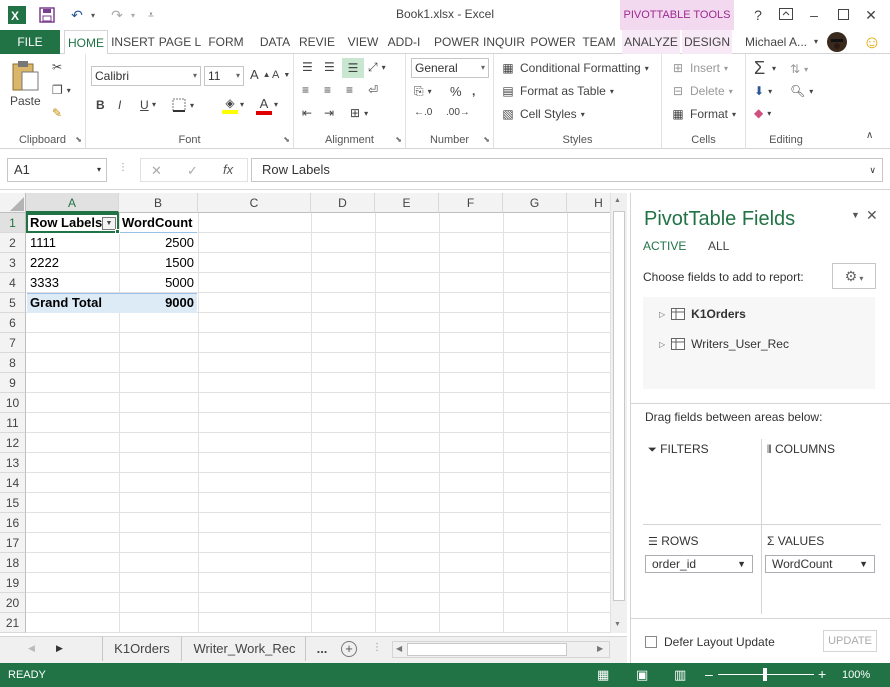 This screenshot has height=687, width=890. What do you see at coordinates (373, 90) in the screenshot?
I see `wrap-text-icon: ⏎` at bounding box center [373, 90].